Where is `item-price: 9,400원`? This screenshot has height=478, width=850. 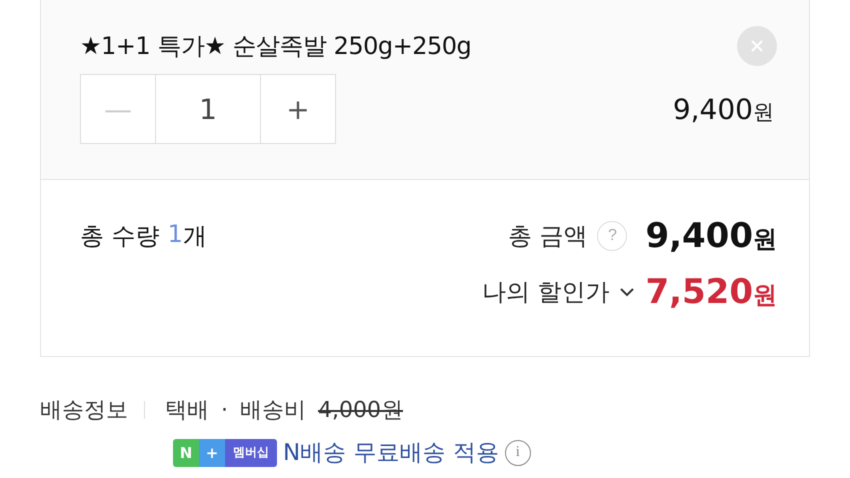
item-price: 9,400원 is located at coordinates (723, 109).